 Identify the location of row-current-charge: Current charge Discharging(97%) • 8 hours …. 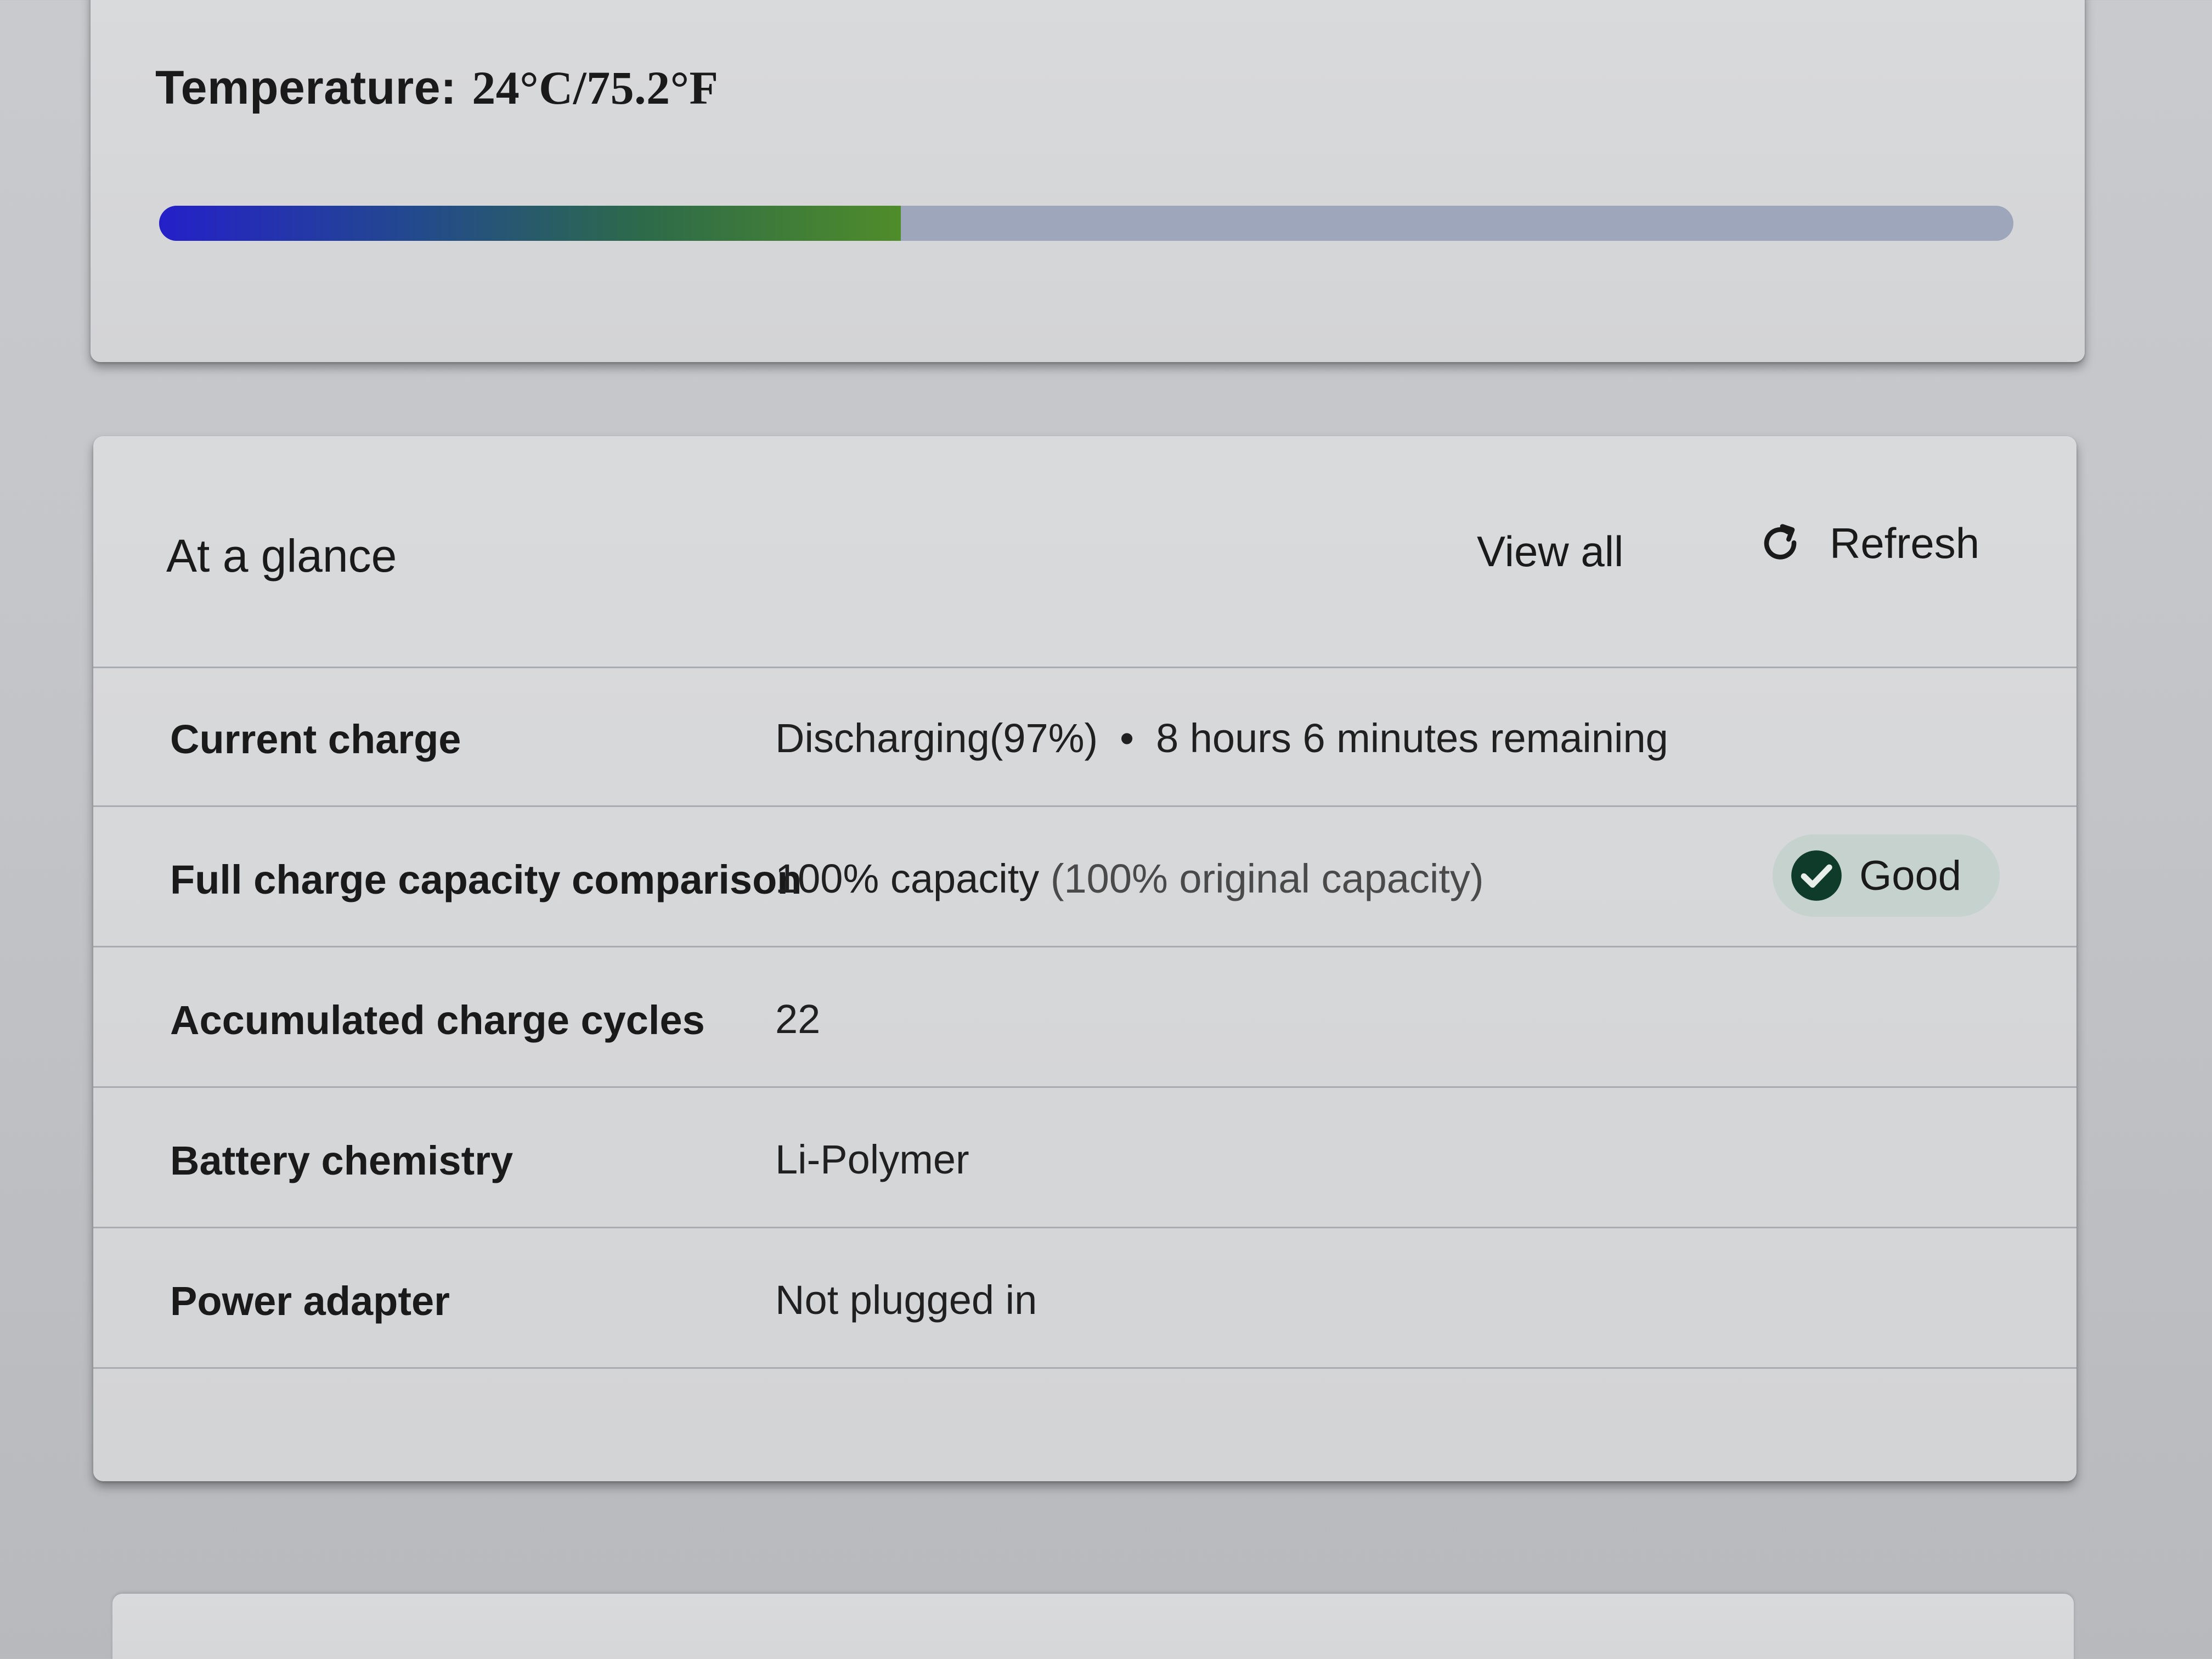
(1084, 737).